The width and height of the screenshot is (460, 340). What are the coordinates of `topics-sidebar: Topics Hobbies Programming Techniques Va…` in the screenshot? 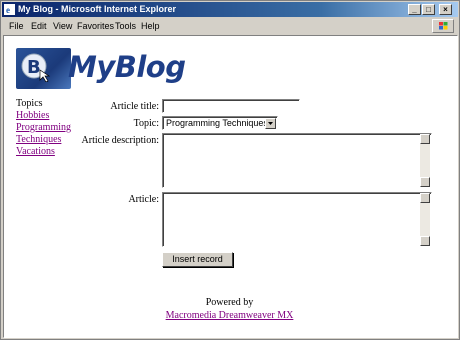 It's located at (43, 128).